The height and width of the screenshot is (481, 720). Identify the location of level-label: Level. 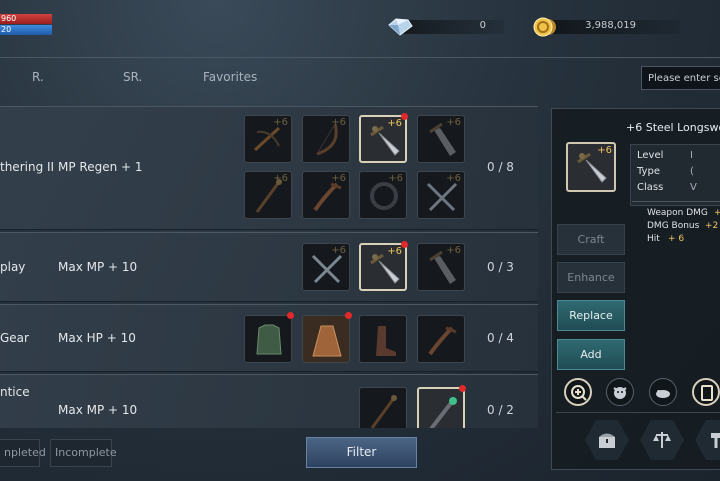
(650, 155).